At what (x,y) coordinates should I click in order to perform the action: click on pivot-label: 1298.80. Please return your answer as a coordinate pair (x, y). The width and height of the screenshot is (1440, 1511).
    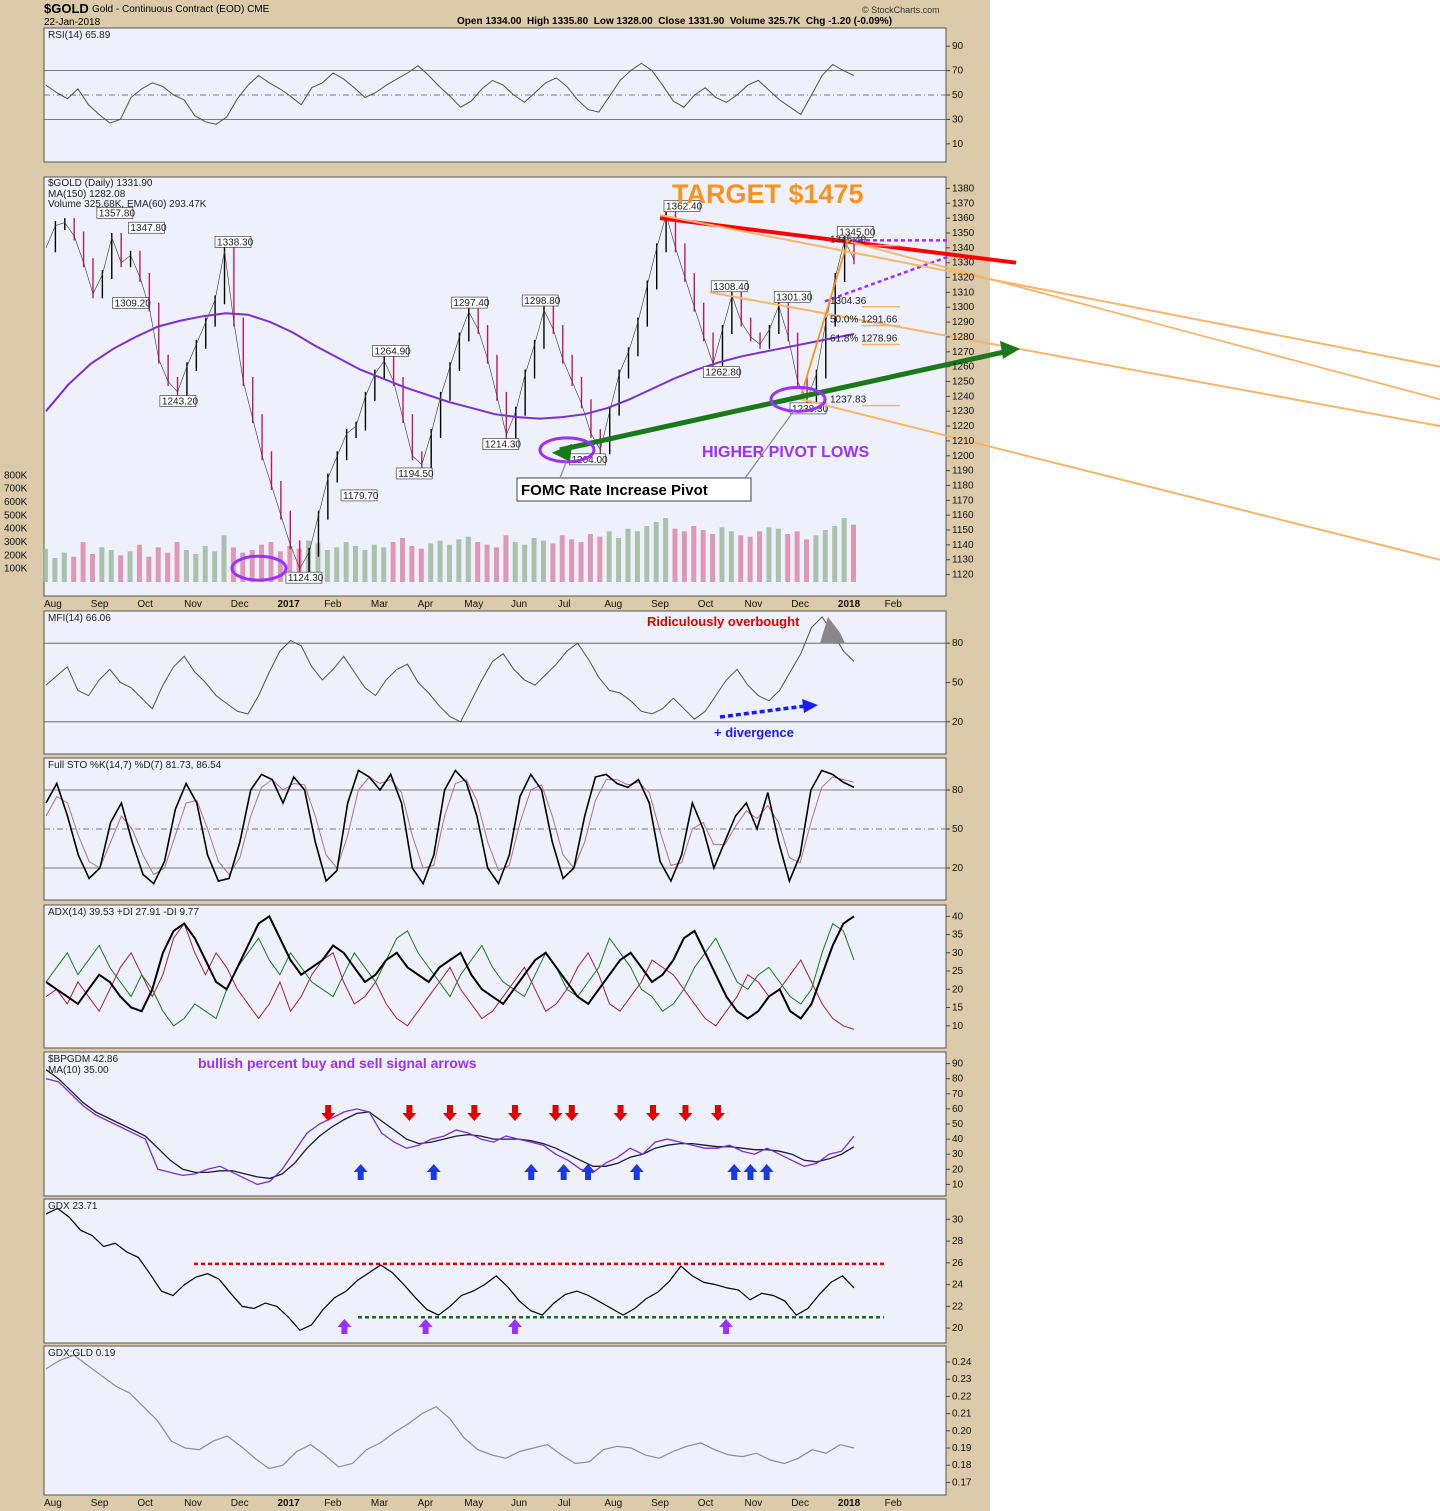
    Looking at the image, I should click on (542, 301).